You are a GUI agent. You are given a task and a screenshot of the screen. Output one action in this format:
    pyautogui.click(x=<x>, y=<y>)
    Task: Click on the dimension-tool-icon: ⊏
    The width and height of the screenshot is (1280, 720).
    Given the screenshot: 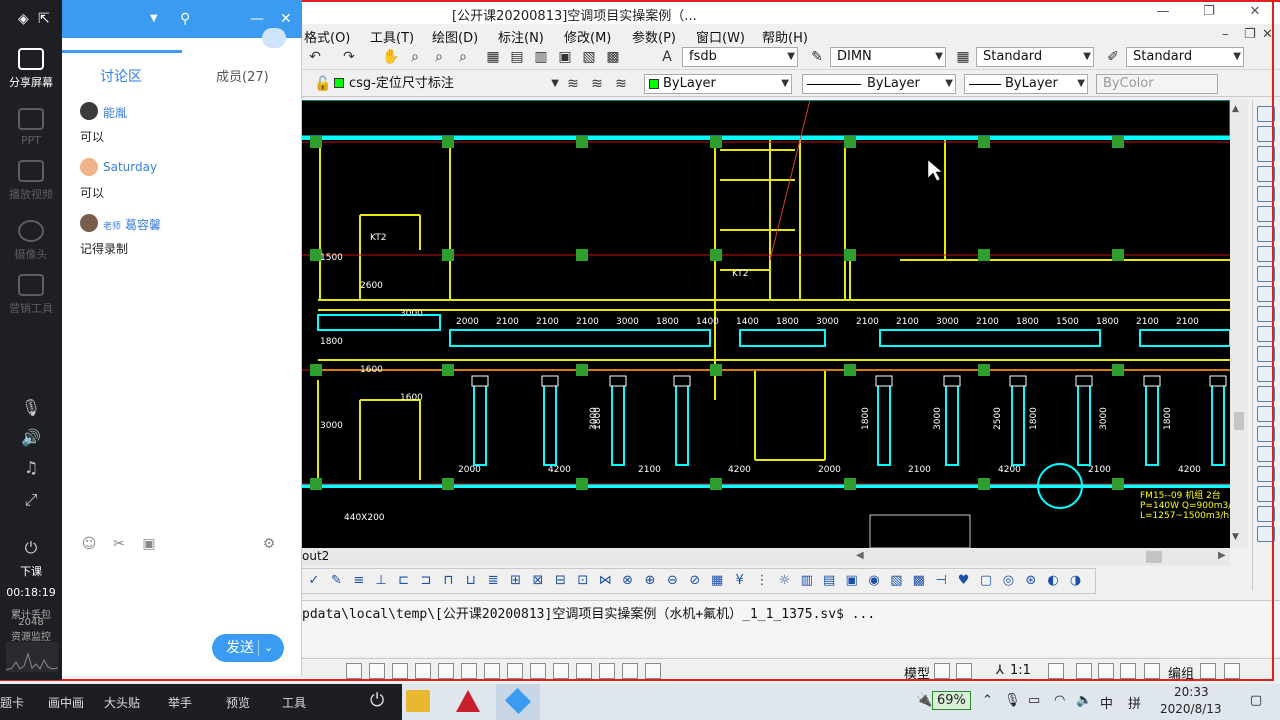 What is the action you would take?
    pyautogui.click(x=404, y=581)
    